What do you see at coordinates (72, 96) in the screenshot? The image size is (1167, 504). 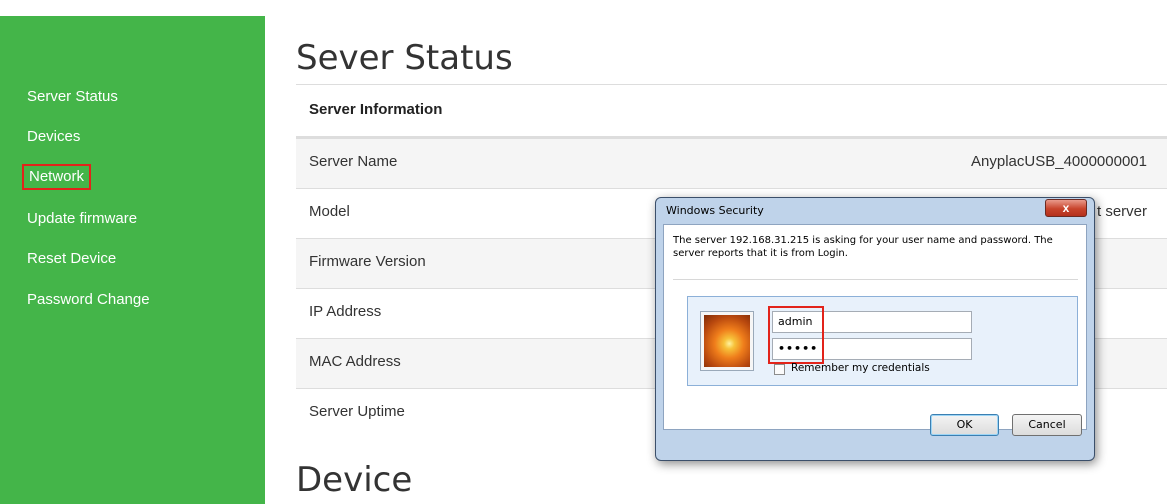 I see `sidebar-item-server-status: Server Status` at bounding box center [72, 96].